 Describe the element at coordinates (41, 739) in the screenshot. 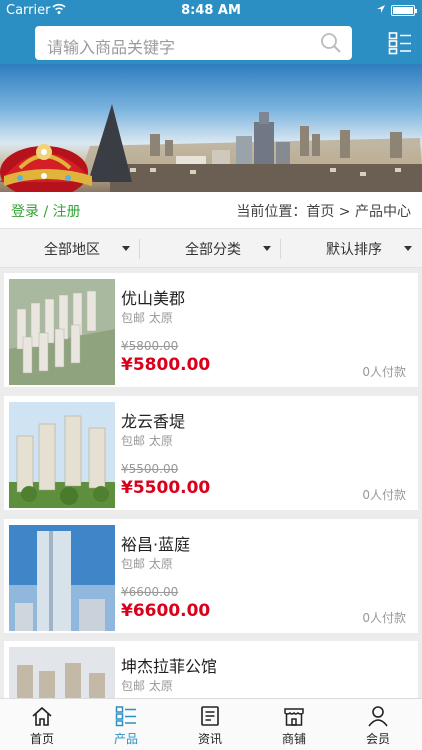

I see `tab-label: 首页` at that location.